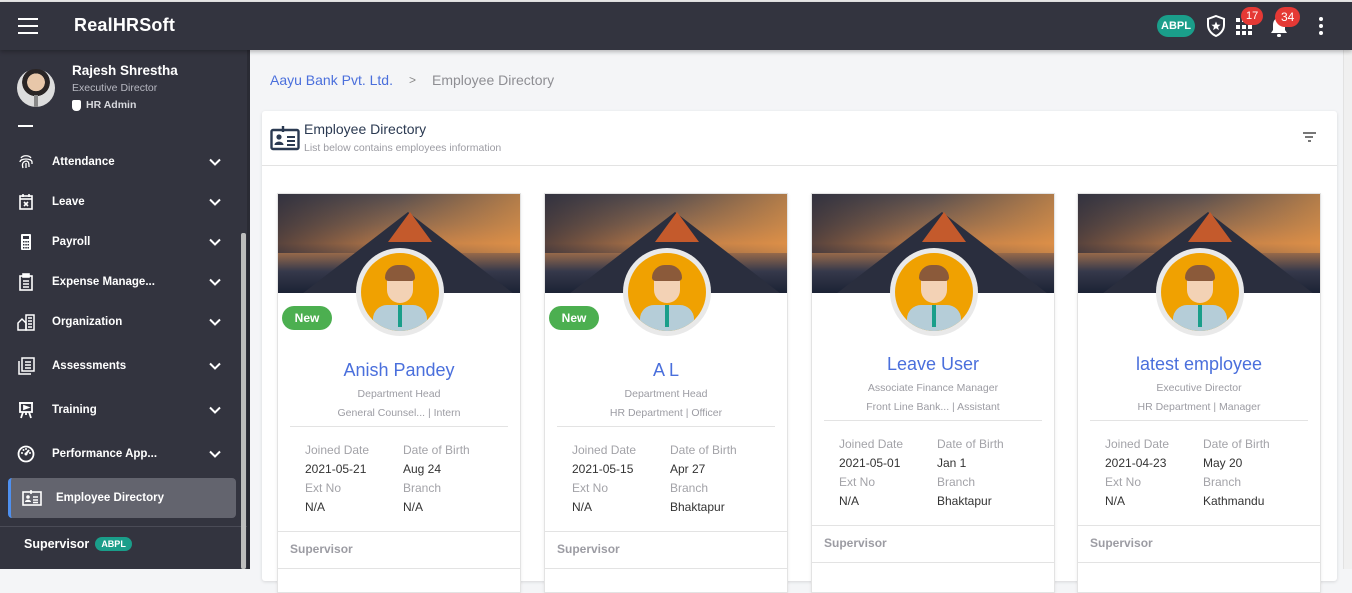 Image resolution: width=1352 pixels, height=593 pixels. I want to click on breadcrumb-current: Employee Directory, so click(493, 80).